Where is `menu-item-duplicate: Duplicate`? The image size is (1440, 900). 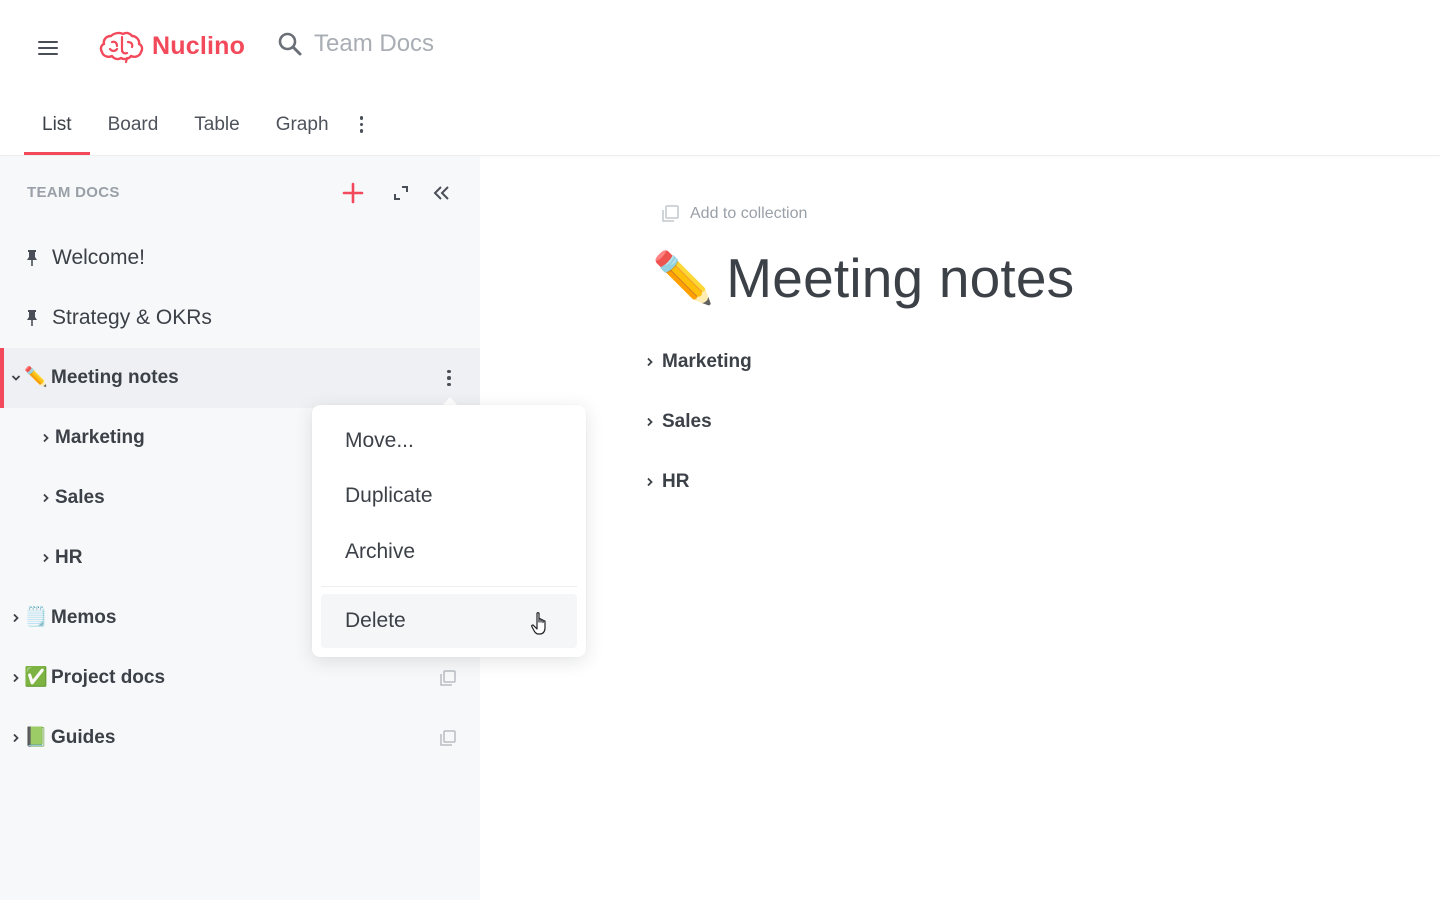
menu-item-duplicate: Duplicate is located at coordinates (449, 496).